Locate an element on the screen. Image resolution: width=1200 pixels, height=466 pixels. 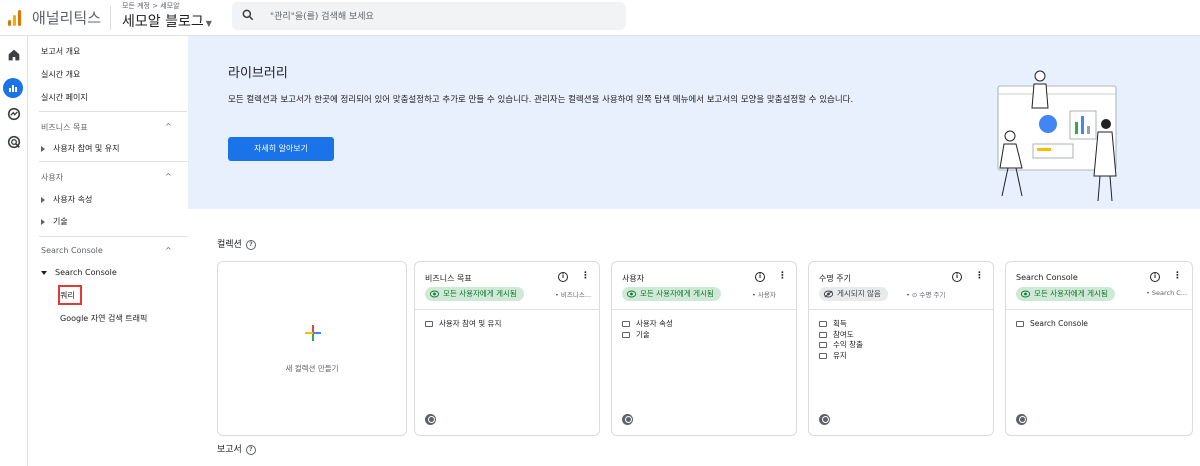
status-badge: 게시되지 않음 is located at coordinates (853, 294).